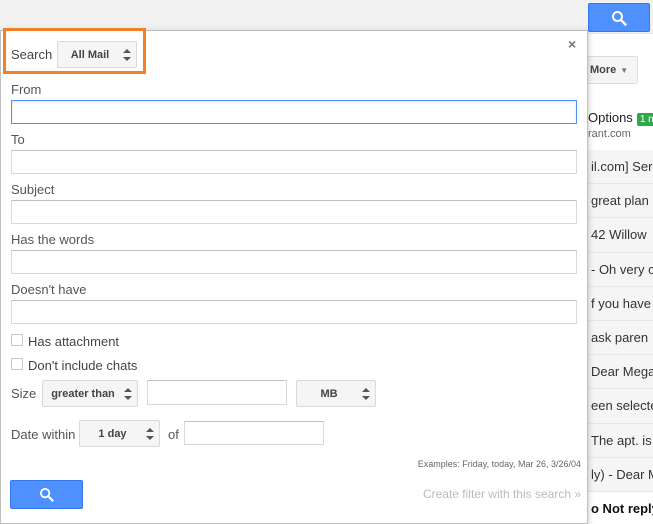 This screenshot has height=524, width=653. I want to click on top-search-button, so click(619, 17).